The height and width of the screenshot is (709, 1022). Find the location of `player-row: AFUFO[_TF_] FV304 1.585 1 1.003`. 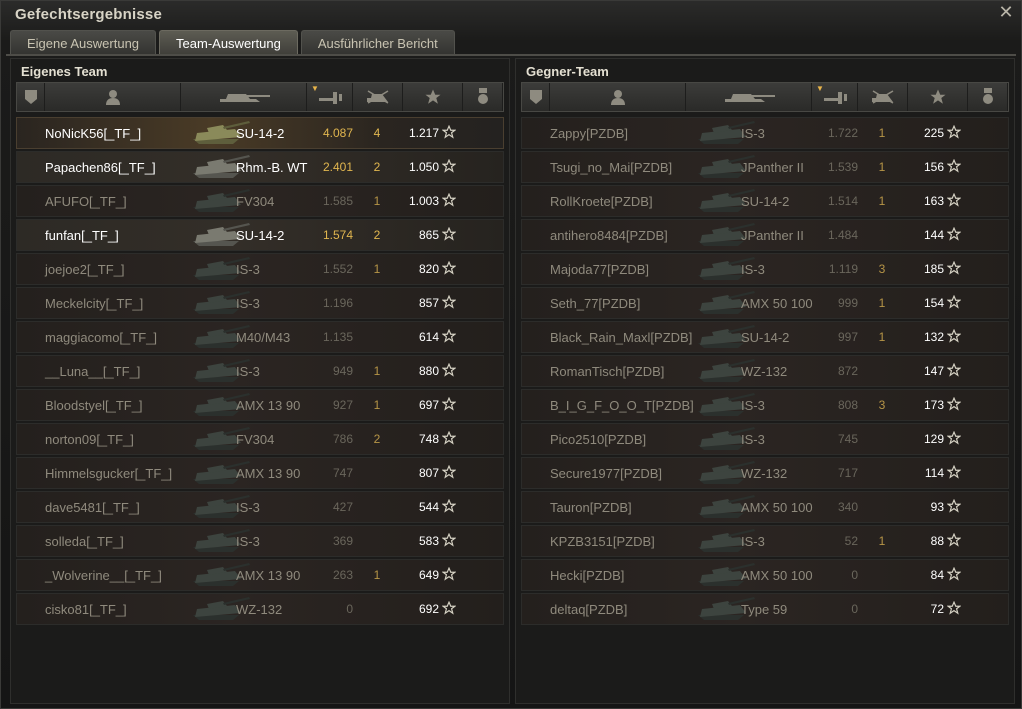

player-row: AFUFO[_TF_] FV304 1.585 1 1.003 is located at coordinates (260, 201).